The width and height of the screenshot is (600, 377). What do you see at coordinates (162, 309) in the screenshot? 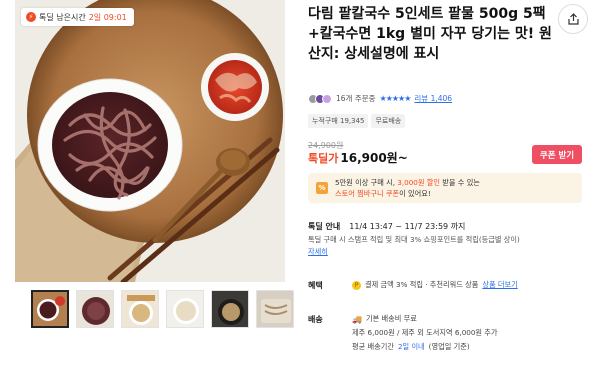
I see `thumbnail-strip` at bounding box center [162, 309].